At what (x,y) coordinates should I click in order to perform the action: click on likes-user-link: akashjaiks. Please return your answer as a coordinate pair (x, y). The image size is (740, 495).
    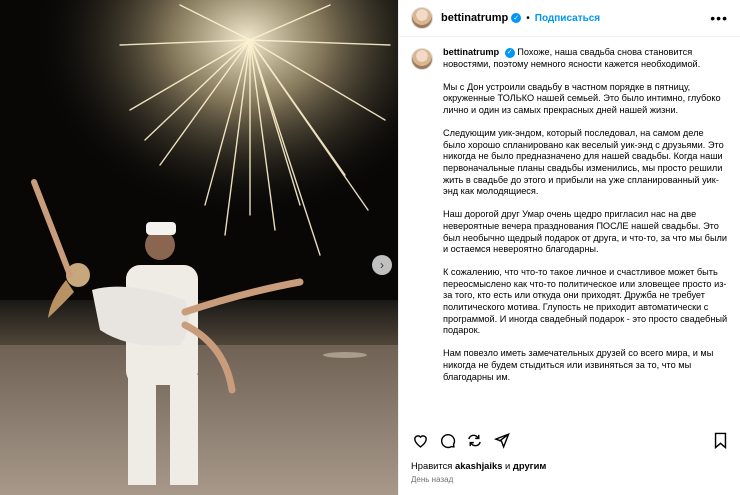
    Looking at the image, I should click on (478, 465).